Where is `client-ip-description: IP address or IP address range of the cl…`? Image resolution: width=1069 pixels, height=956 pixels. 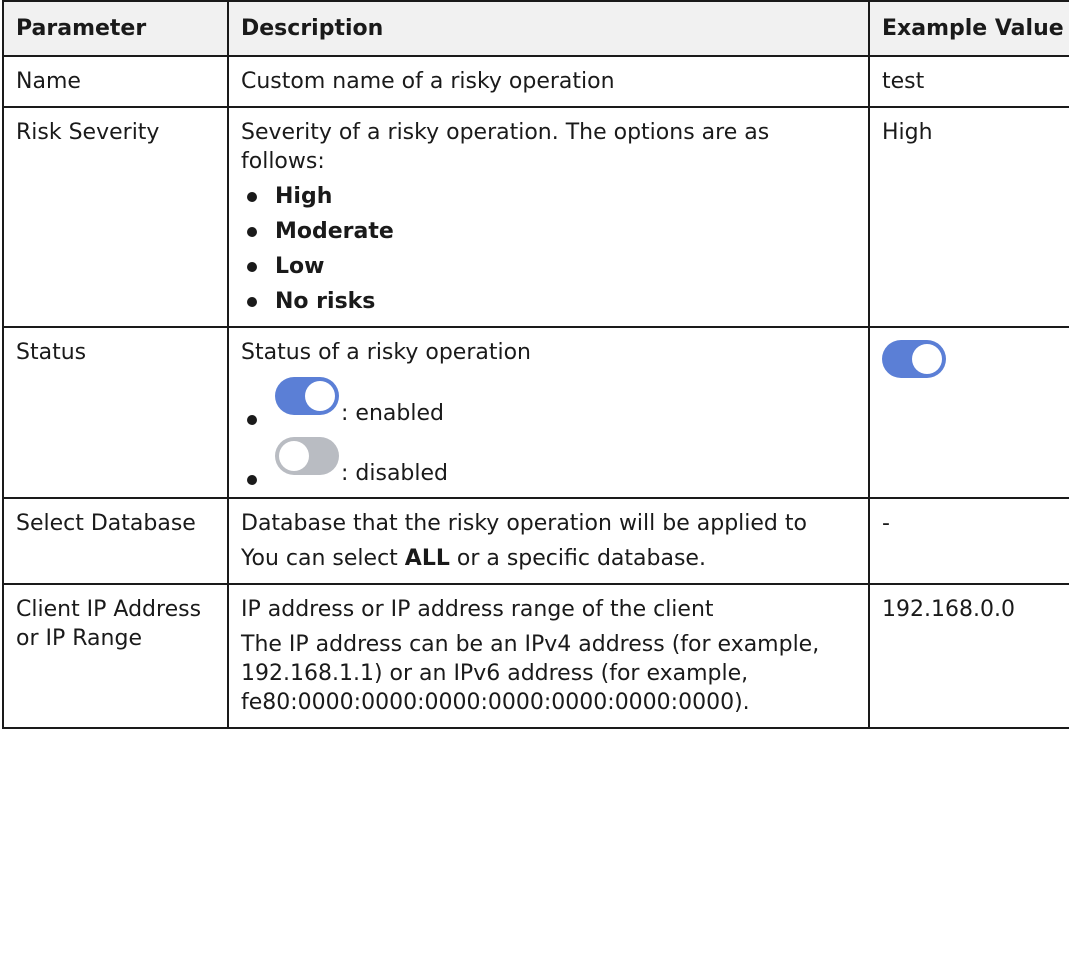
client-ip-description: IP address or IP address range of the cl… is located at coordinates (477, 609).